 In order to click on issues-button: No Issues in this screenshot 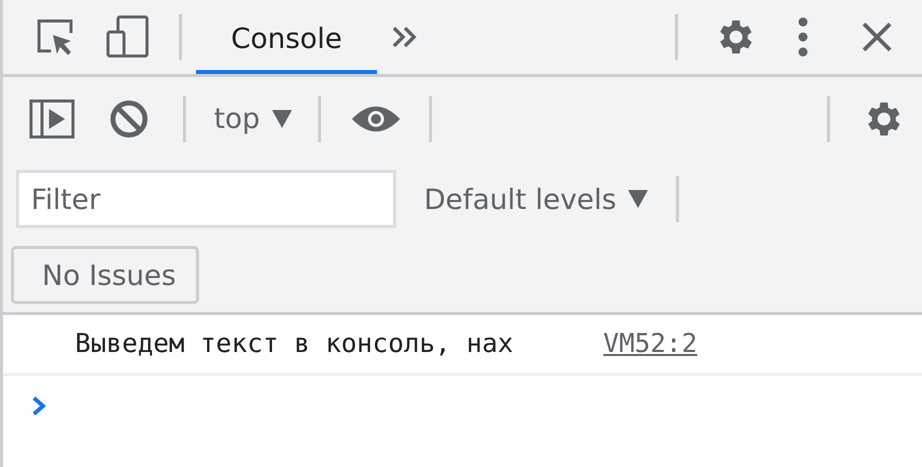, I will do `click(105, 275)`.